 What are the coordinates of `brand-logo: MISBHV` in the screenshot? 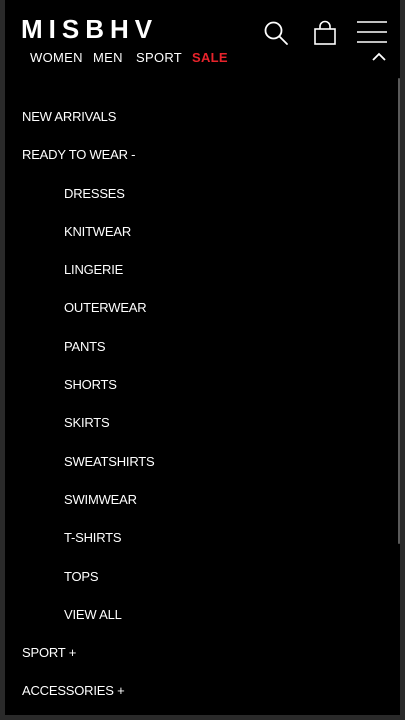 It's located at (89, 29).